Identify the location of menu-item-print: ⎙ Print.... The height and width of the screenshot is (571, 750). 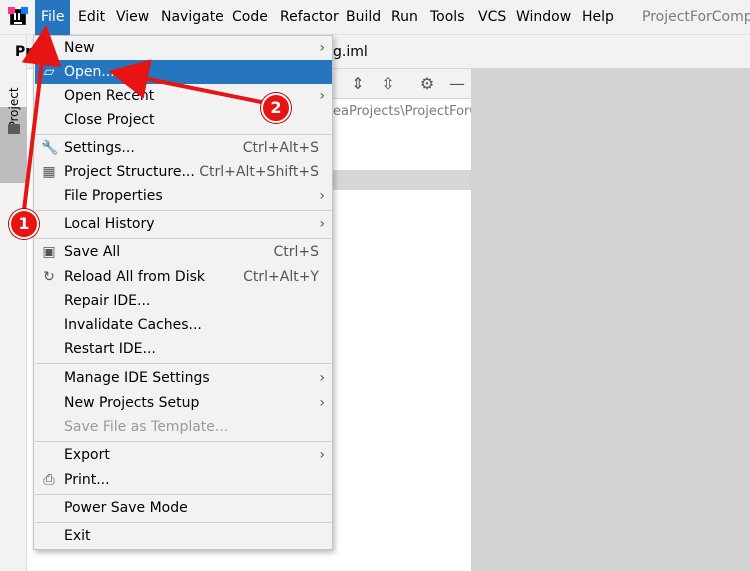
(183, 480).